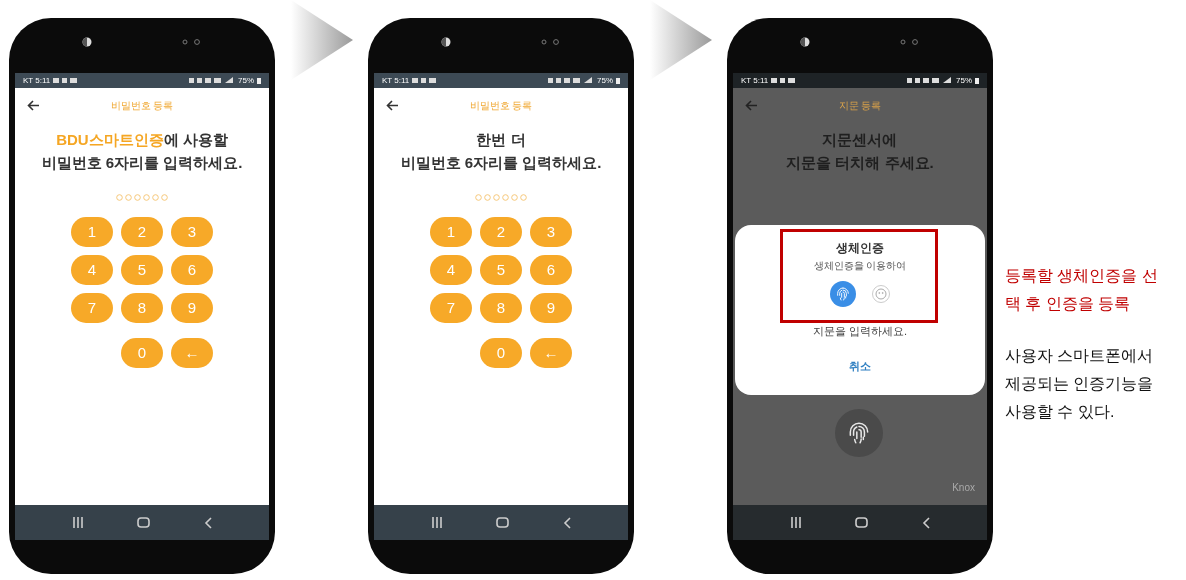 This screenshot has height=580, width=1186. Describe the element at coordinates (860, 331) in the screenshot. I see `dialog-message: 지문을 입력하세요.` at that location.